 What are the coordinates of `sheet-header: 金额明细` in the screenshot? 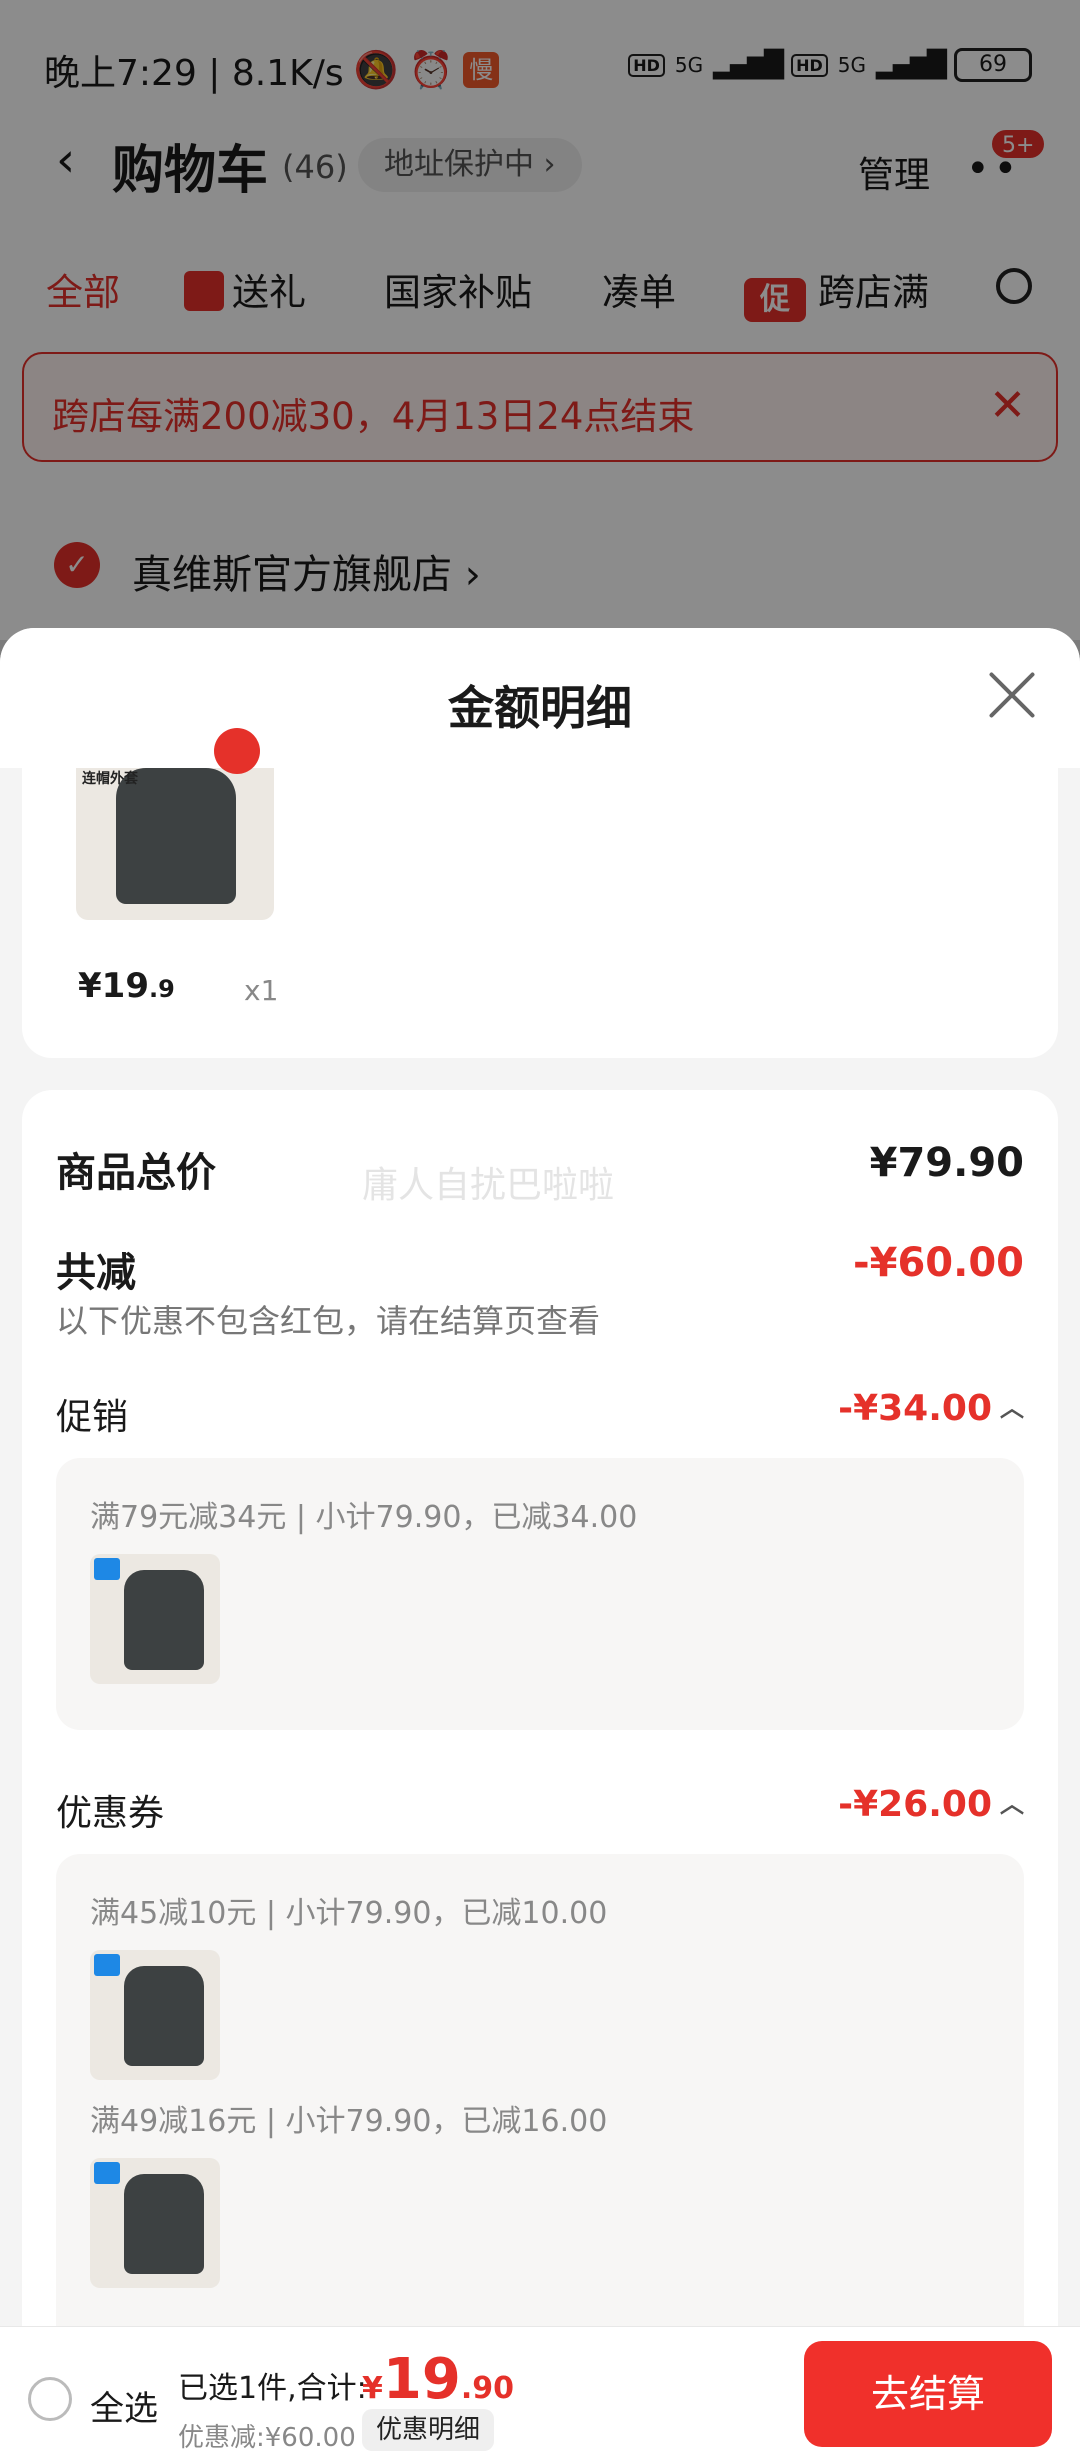 It's located at (540, 701).